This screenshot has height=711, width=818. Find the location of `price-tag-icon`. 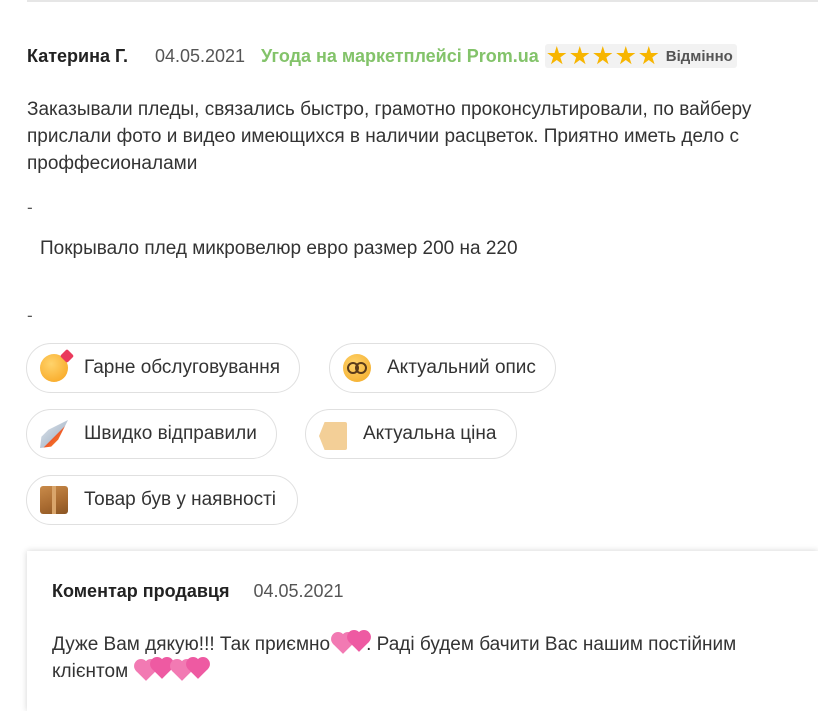

price-tag-icon is located at coordinates (333, 436).